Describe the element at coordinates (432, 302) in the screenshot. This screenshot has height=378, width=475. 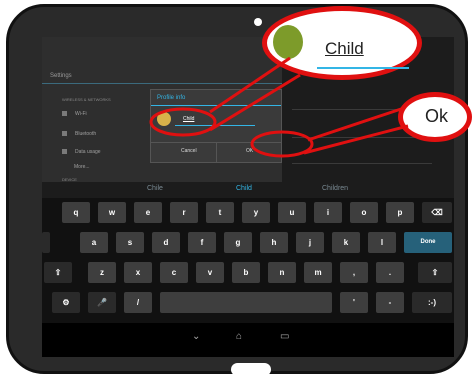
I see `emoticon-key: :-)` at that location.